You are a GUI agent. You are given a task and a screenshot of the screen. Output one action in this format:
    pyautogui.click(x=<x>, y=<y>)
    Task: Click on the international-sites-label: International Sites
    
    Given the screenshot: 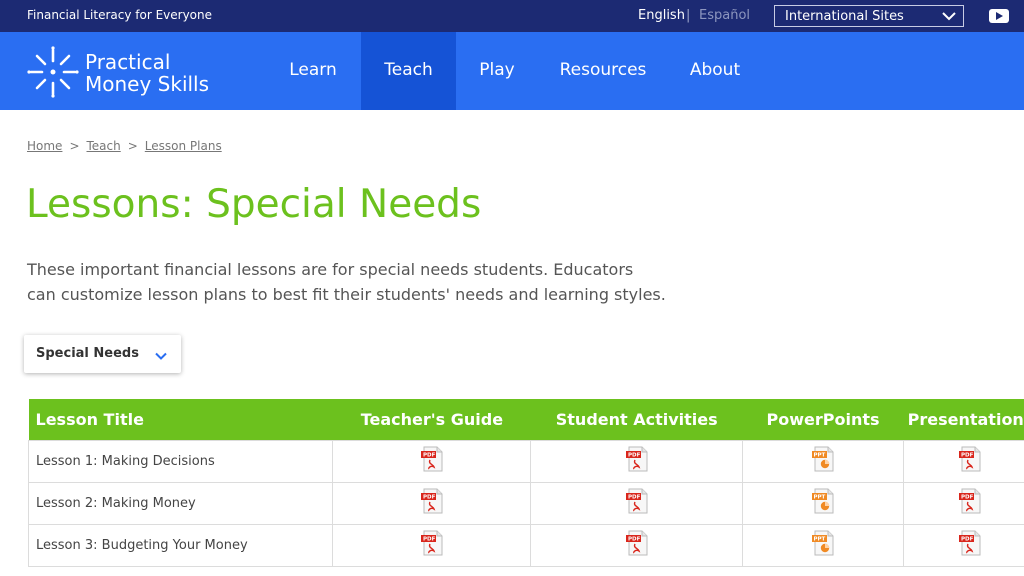 What is the action you would take?
    pyautogui.click(x=844, y=16)
    